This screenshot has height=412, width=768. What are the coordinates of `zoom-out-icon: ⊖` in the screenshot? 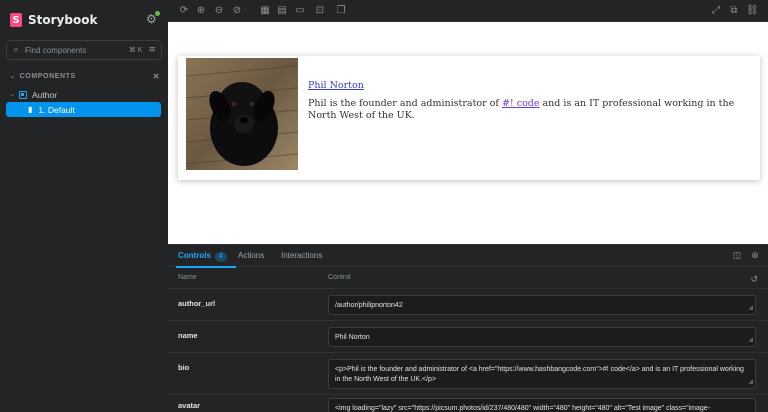 It's located at (219, 11).